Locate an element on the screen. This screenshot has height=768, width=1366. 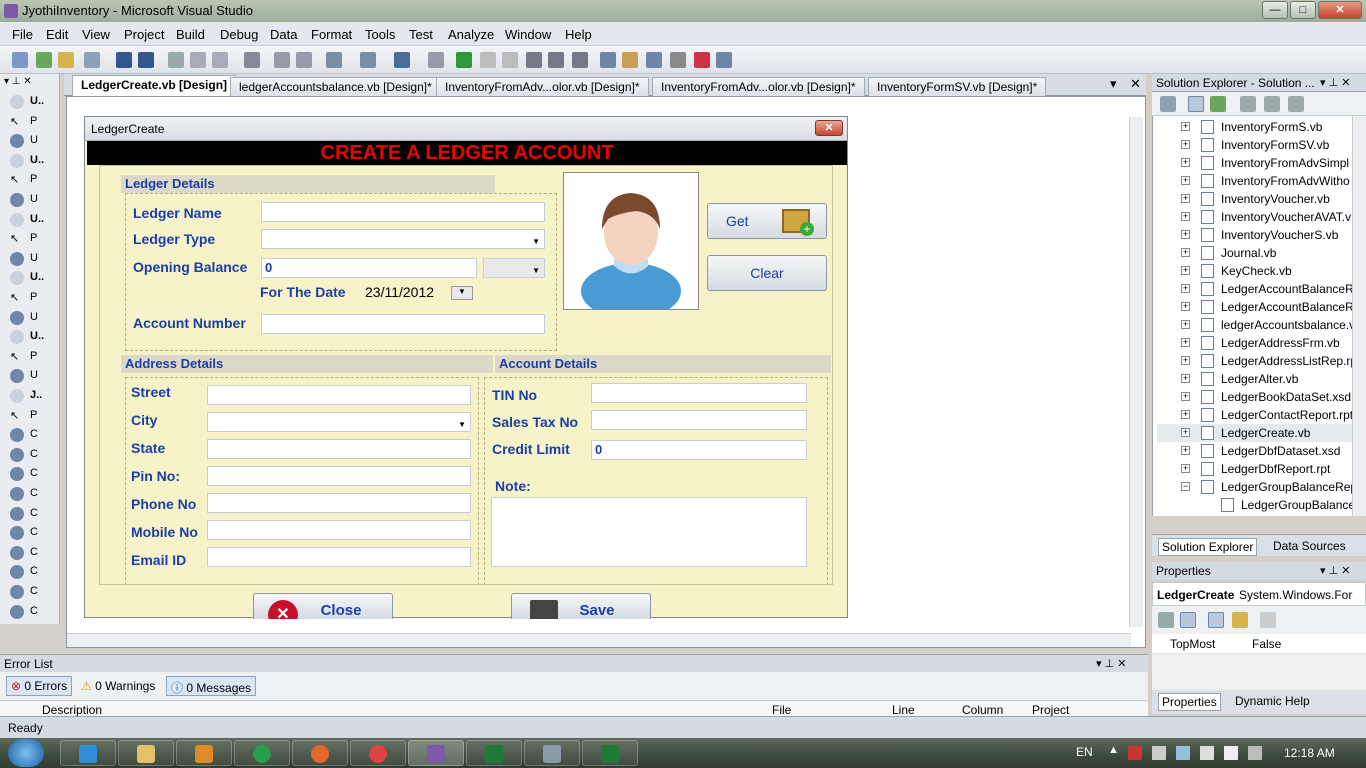
copy-icon is located at coordinates (198, 60).